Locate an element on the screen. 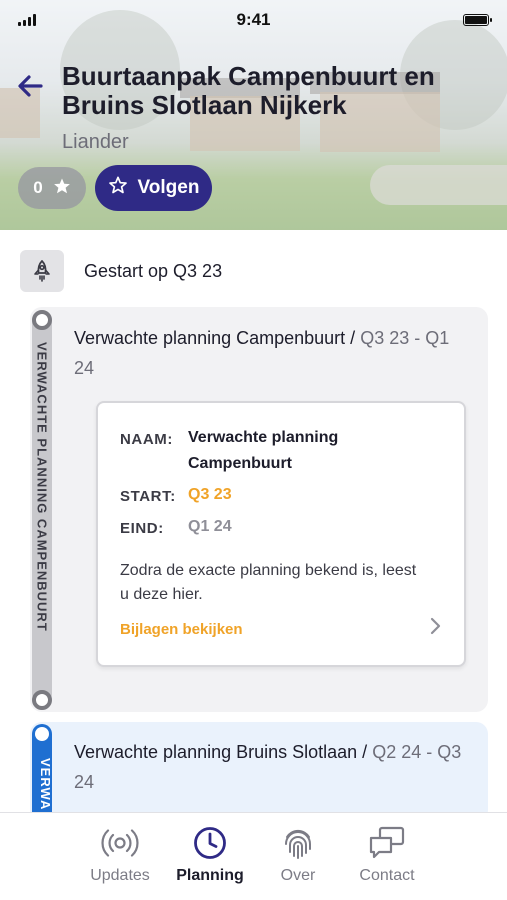 The height and width of the screenshot is (900, 507). started-row: Gestart op Q3 23 is located at coordinates (121, 271).